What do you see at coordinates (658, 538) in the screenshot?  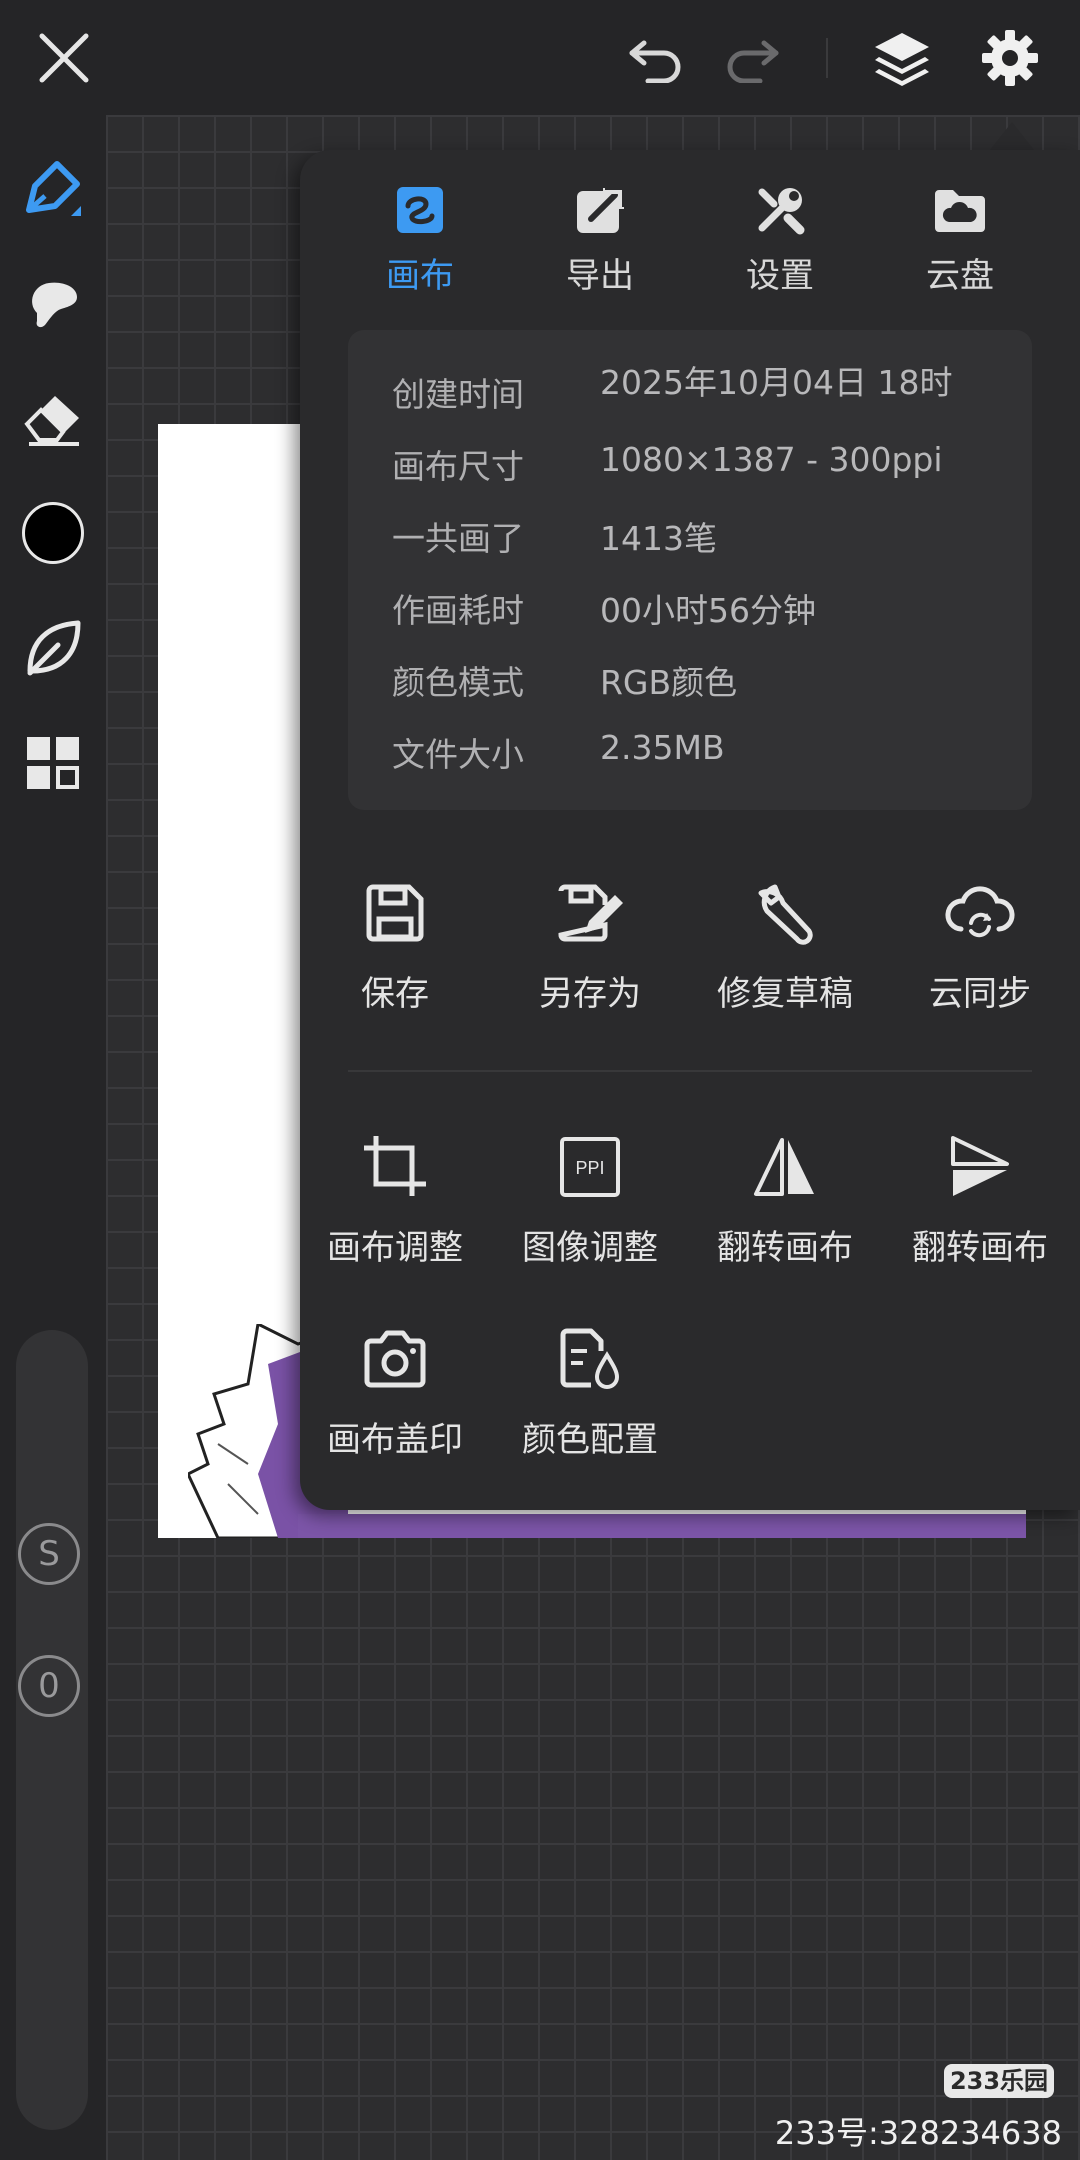 I see `info-value: 1413笔` at bounding box center [658, 538].